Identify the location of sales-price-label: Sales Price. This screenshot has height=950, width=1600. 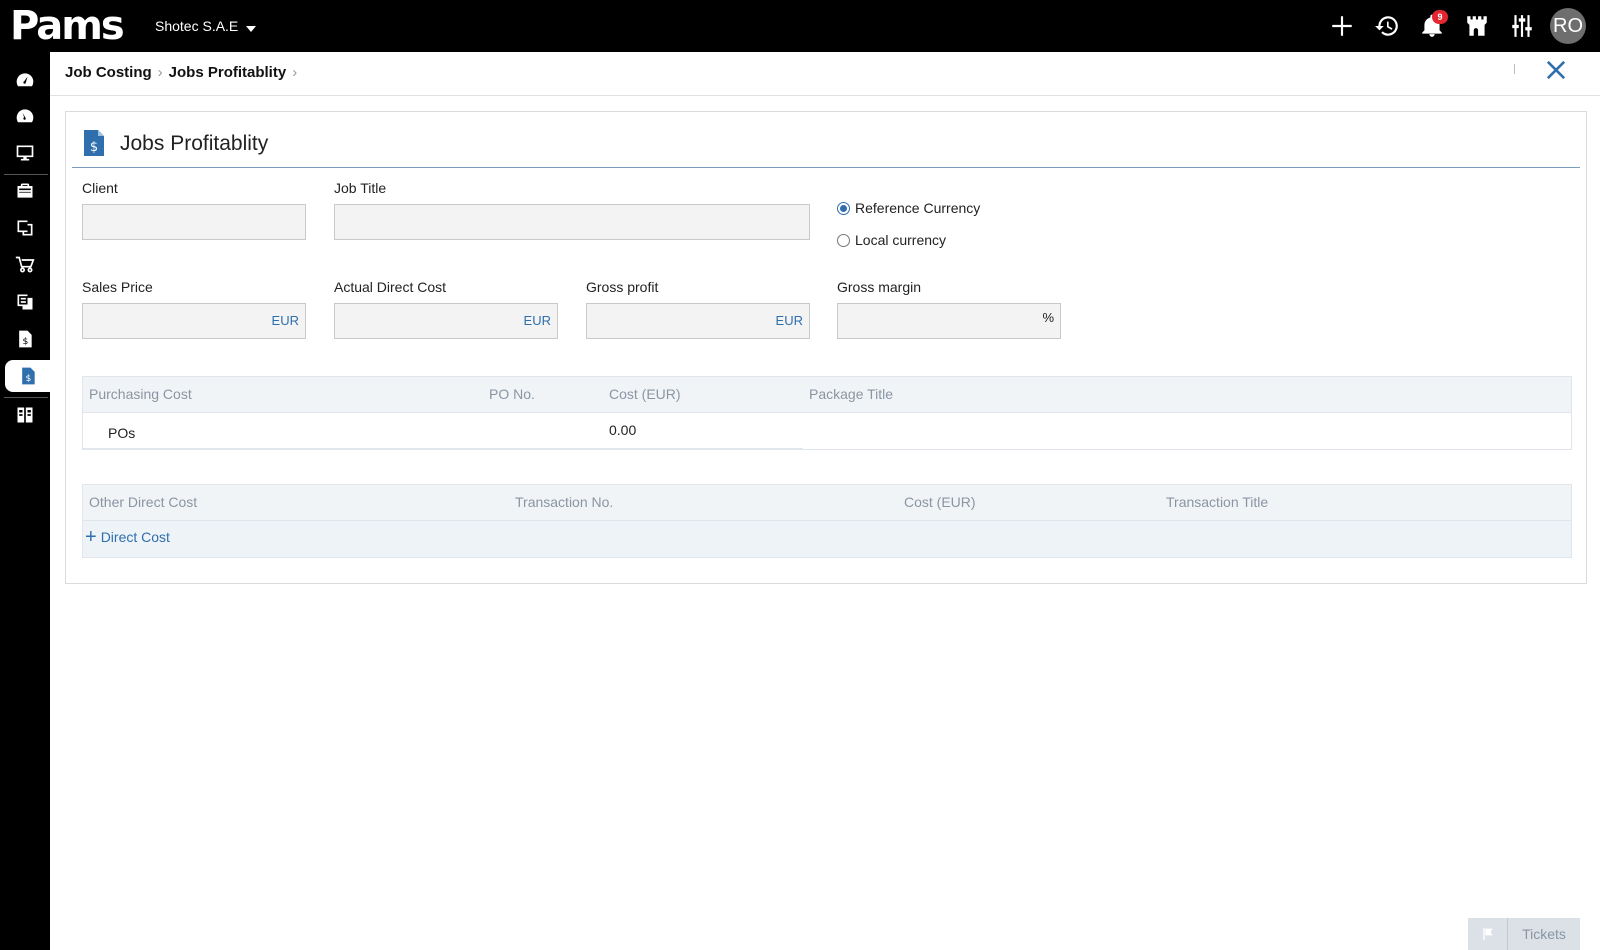
(117, 287).